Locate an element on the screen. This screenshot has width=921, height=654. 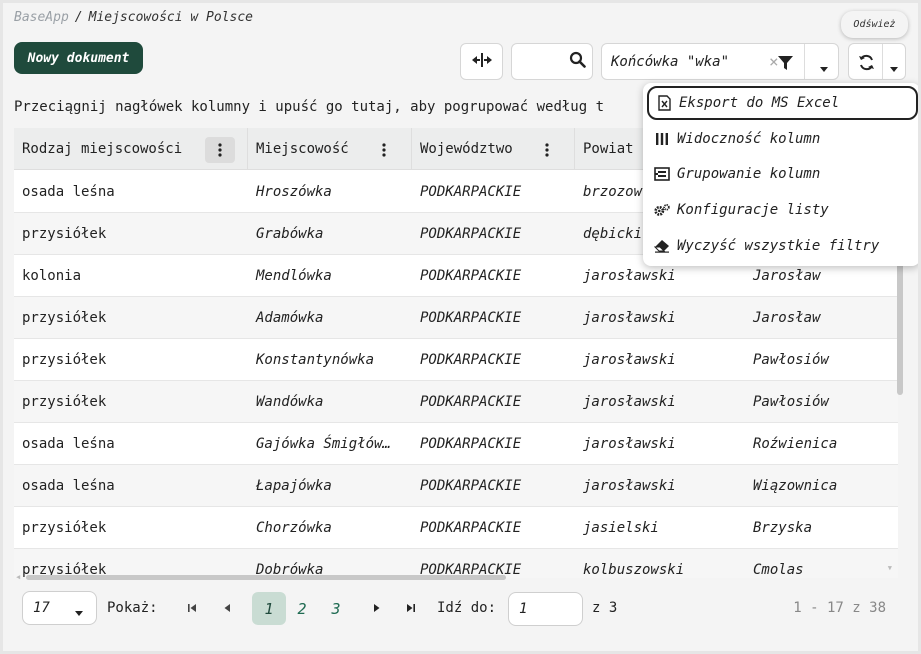
table-cell: Jarosław is located at coordinates (787, 318).